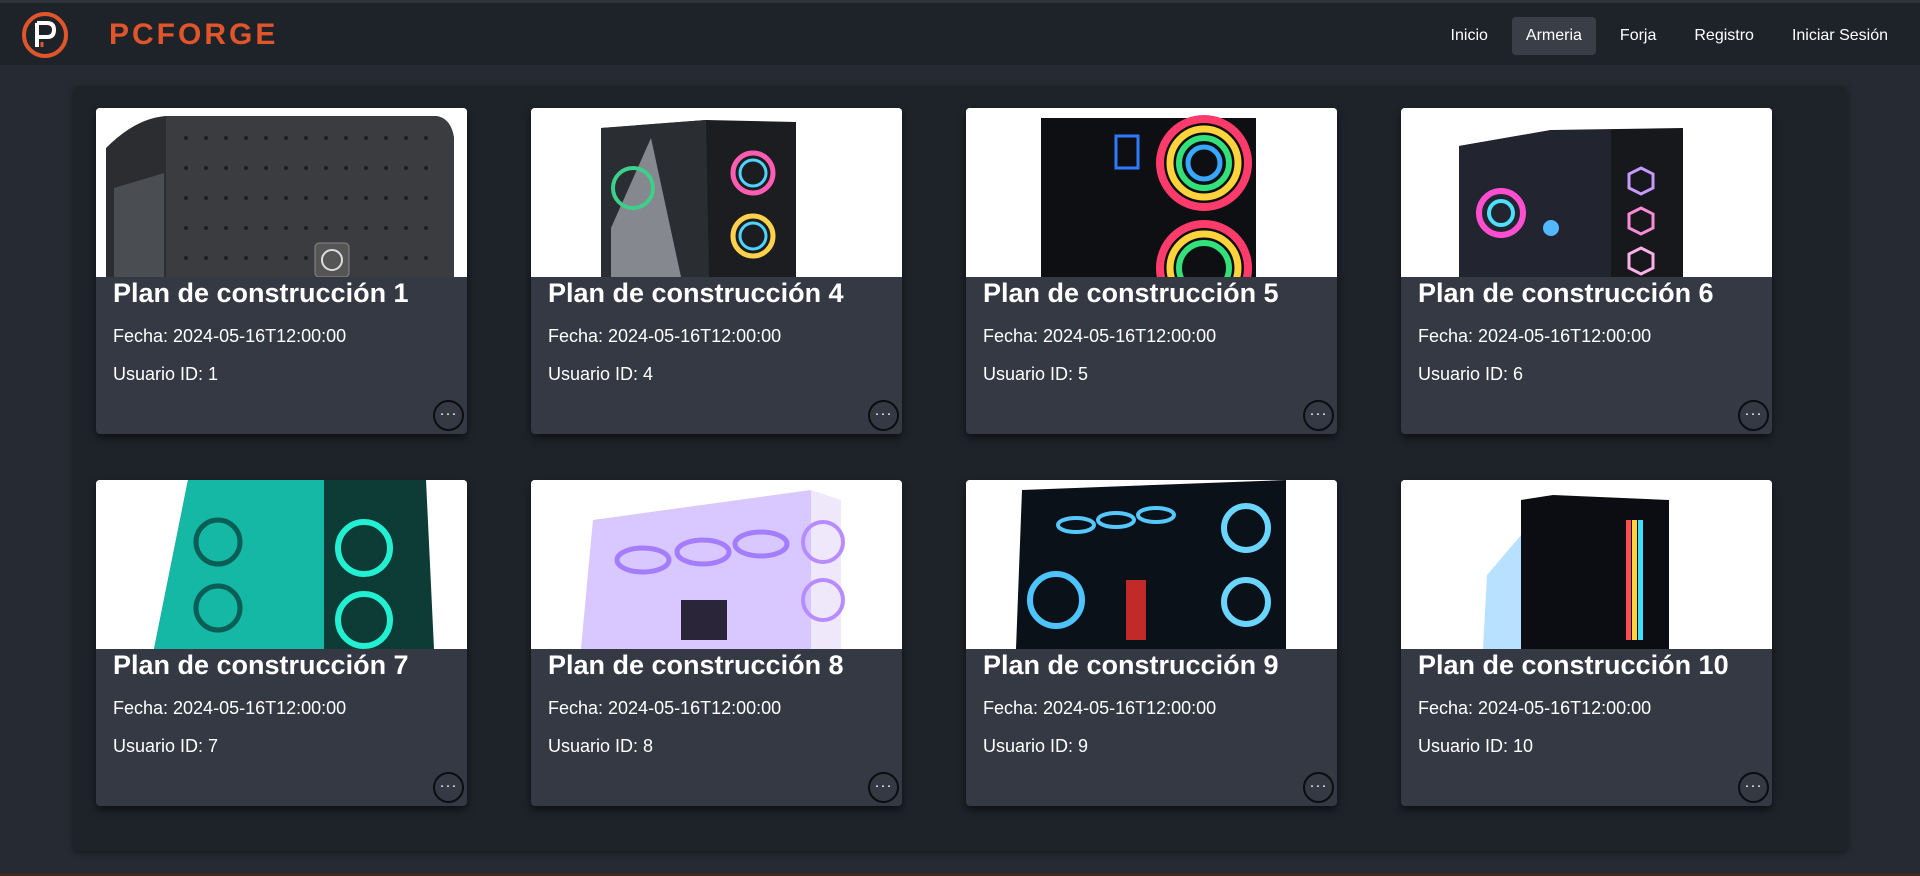 The width and height of the screenshot is (1920, 876). What do you see at coordinates (1638, 36) in the screenshot?
I see `nav-forja: Forja` at bounding box center [1638, 36].